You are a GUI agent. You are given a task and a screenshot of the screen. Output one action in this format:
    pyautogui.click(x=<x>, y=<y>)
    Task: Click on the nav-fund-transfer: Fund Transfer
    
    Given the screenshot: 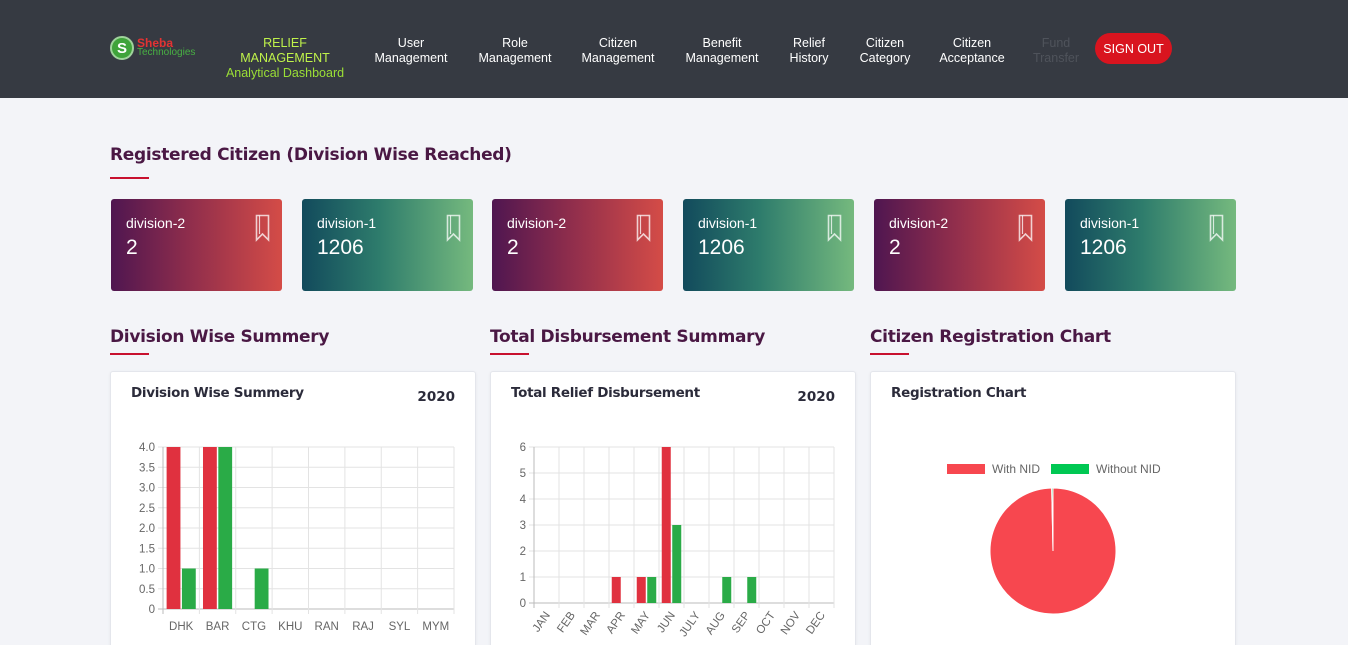 What is the action you would take?
    pyautogui.click(x=1056, y=51)
    